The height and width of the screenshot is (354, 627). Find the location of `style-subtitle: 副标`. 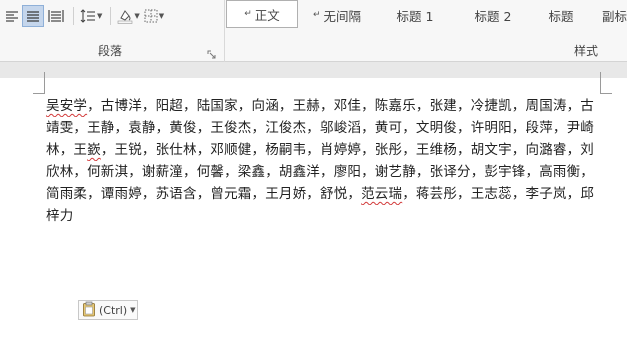

style-subtitle: 副标 is located at coordinates (608, 15).